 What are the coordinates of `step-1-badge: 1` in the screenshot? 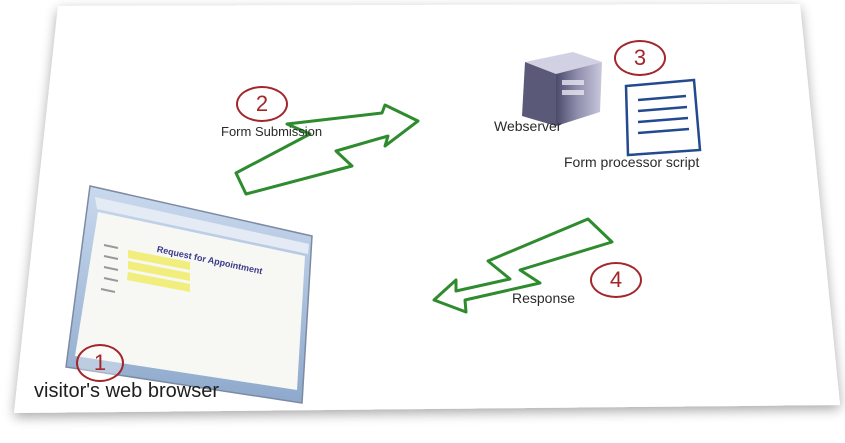 It's located at (100, 363).